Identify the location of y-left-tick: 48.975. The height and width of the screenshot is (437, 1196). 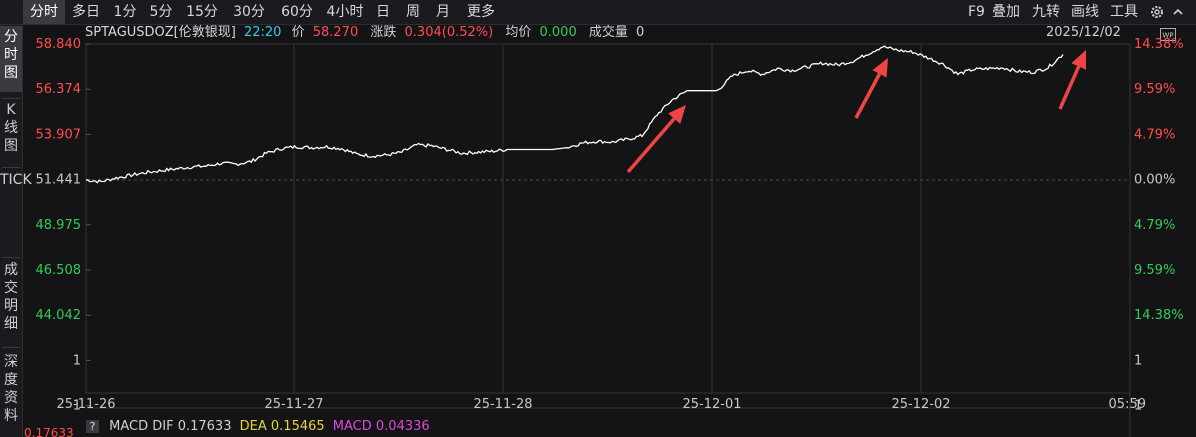
(59, 225).